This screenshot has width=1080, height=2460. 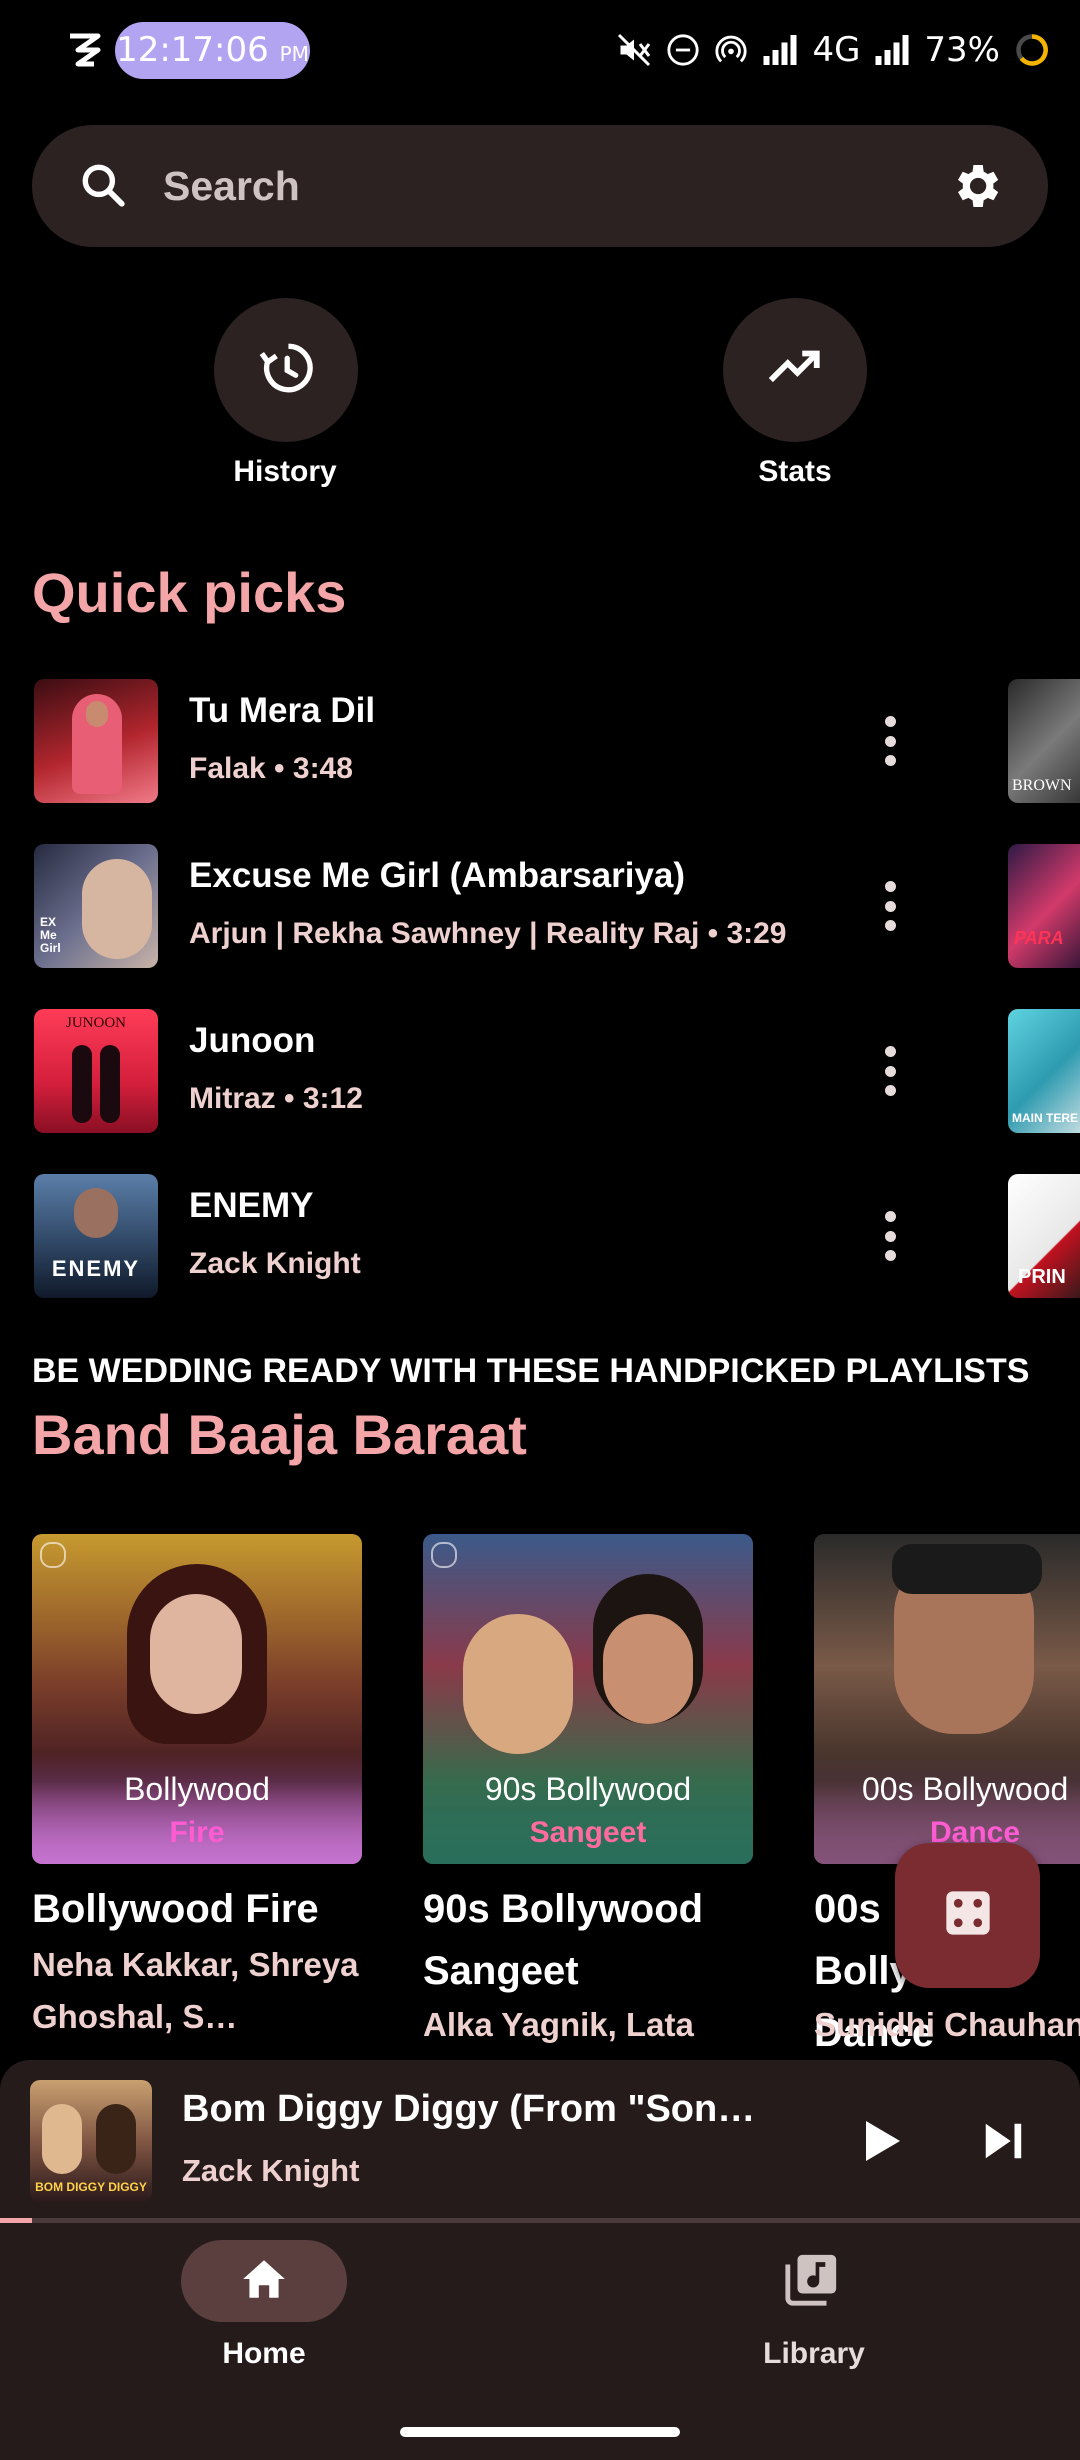 I want to click on peek-label: MAIN TERE, so click(x=1045, y=1118).